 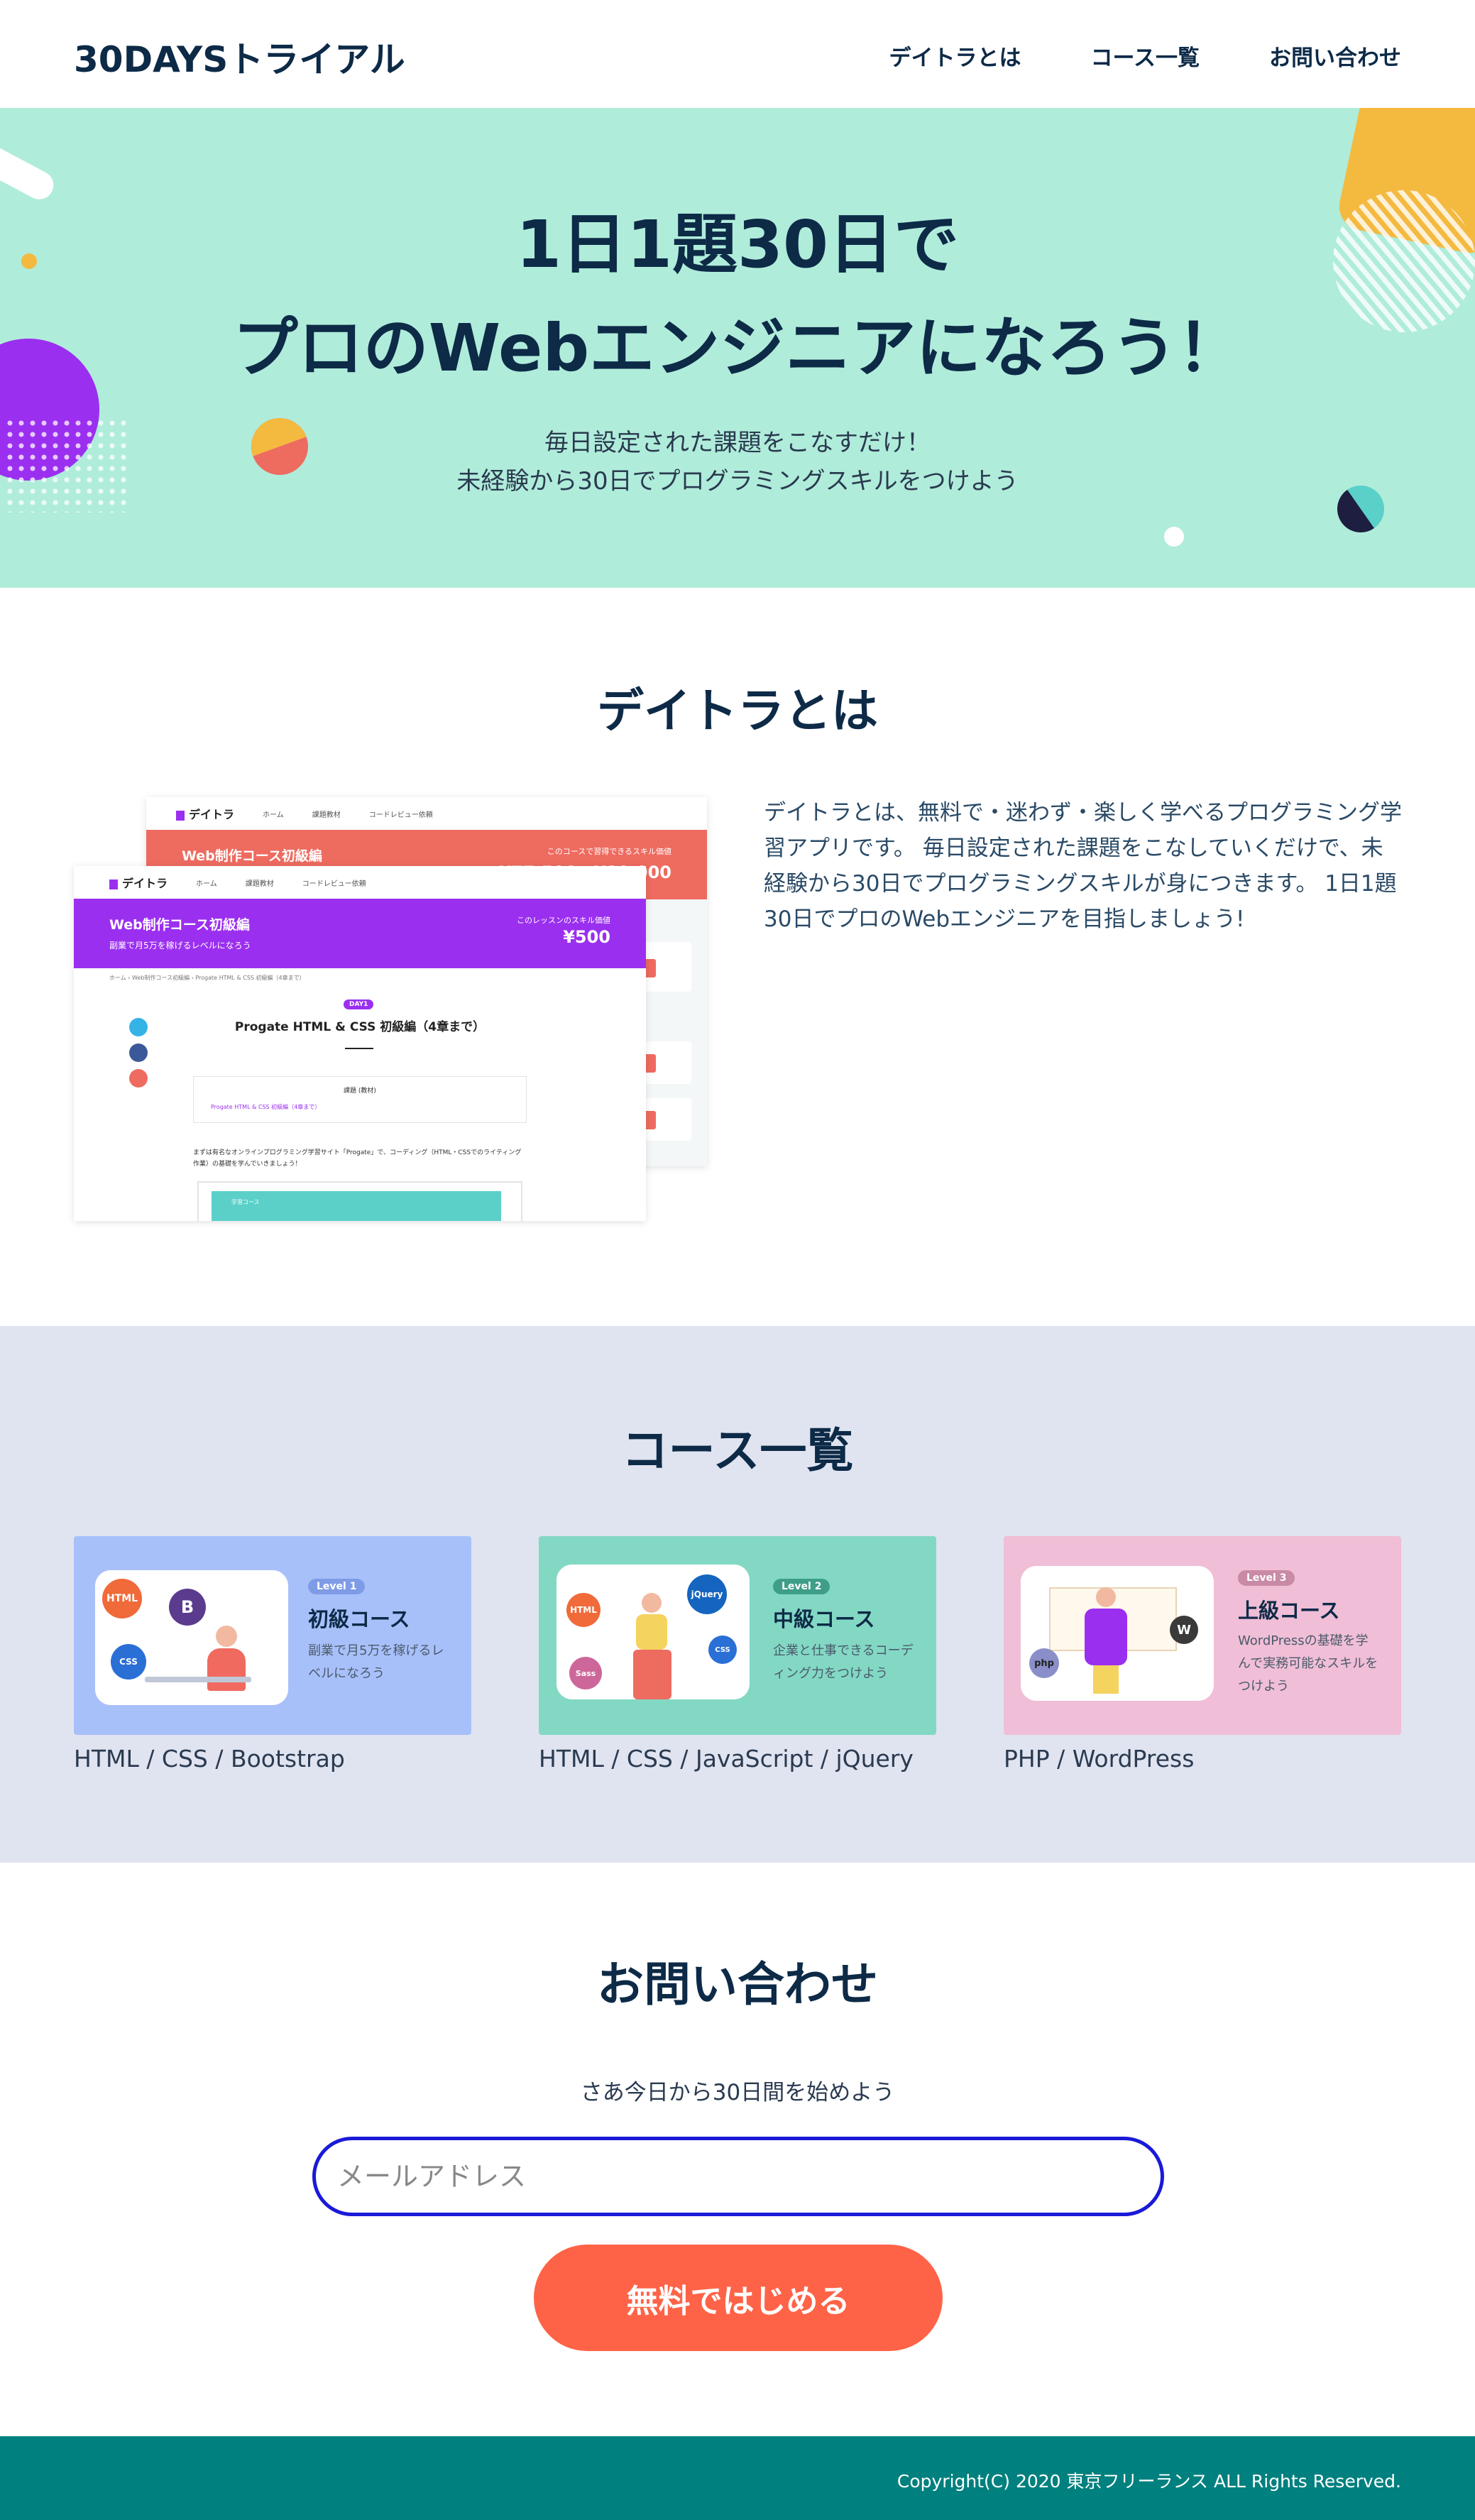 I want to click on hero-title-line2: プロのWebエンジニアになろう！, so click(x=737, y=348).